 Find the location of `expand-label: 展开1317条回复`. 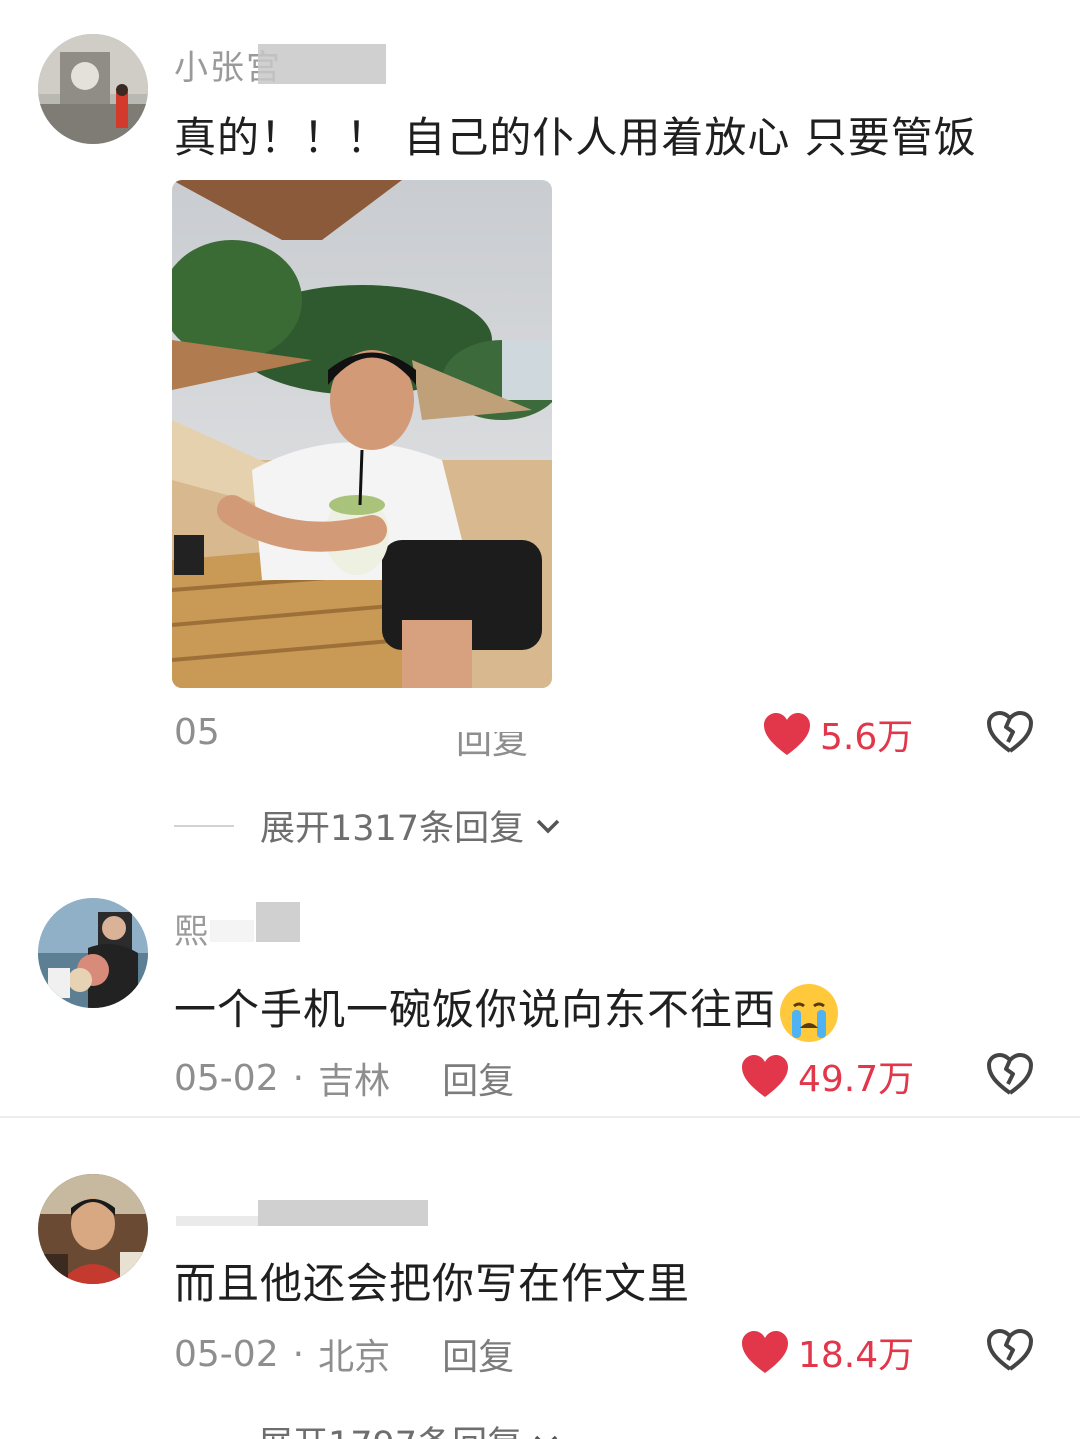

expand-label: 展开1317条回复 is located at coordinates (392, 829).